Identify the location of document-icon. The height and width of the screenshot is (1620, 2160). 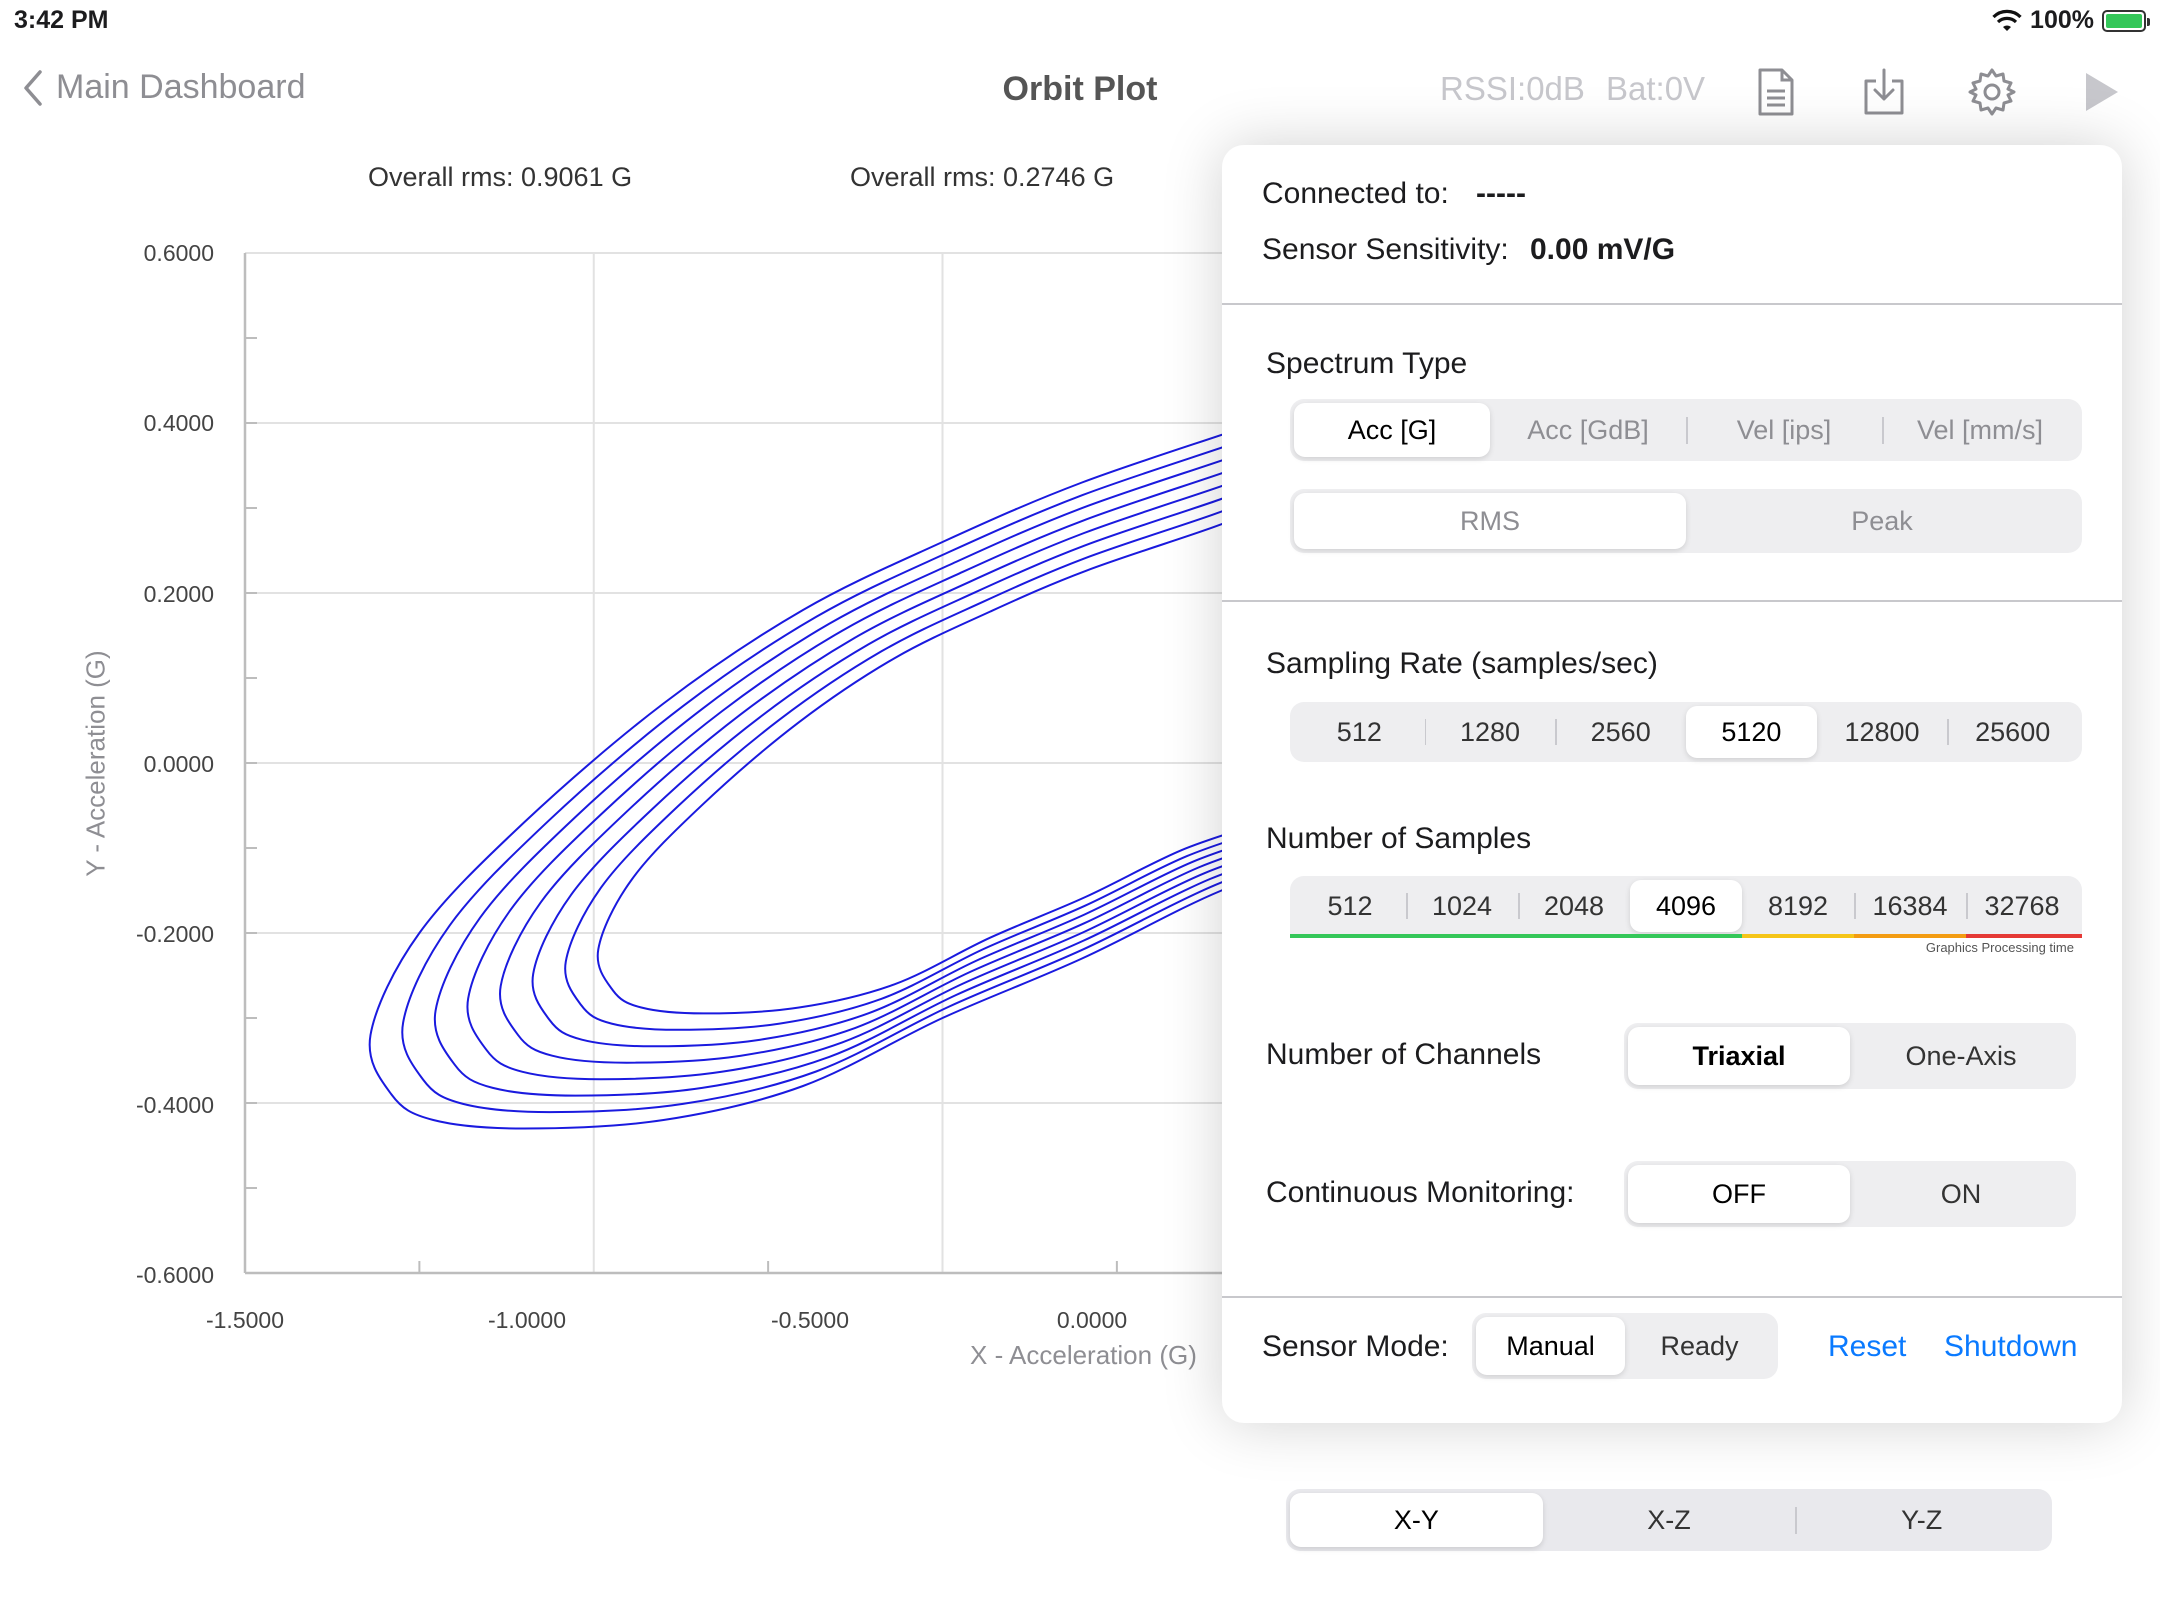
(1776, 92).